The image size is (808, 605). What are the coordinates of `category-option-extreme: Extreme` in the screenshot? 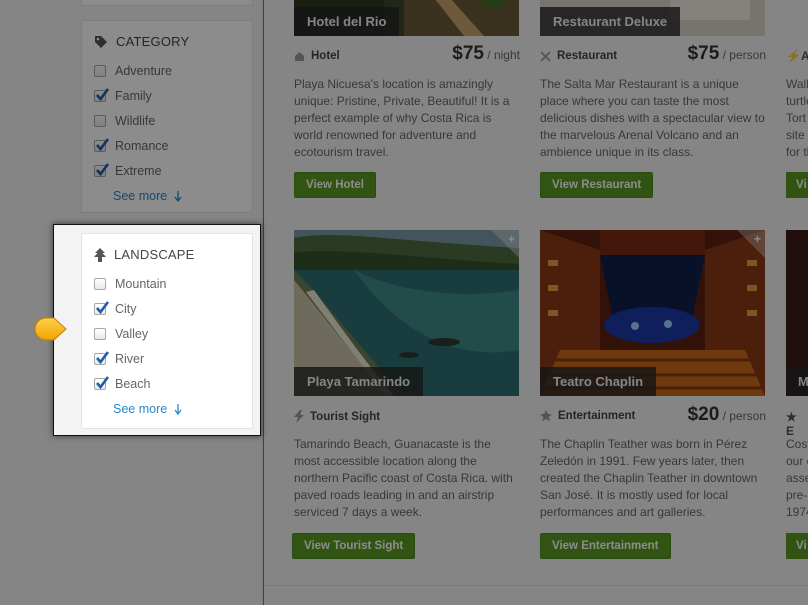 It's located at (128, 170).